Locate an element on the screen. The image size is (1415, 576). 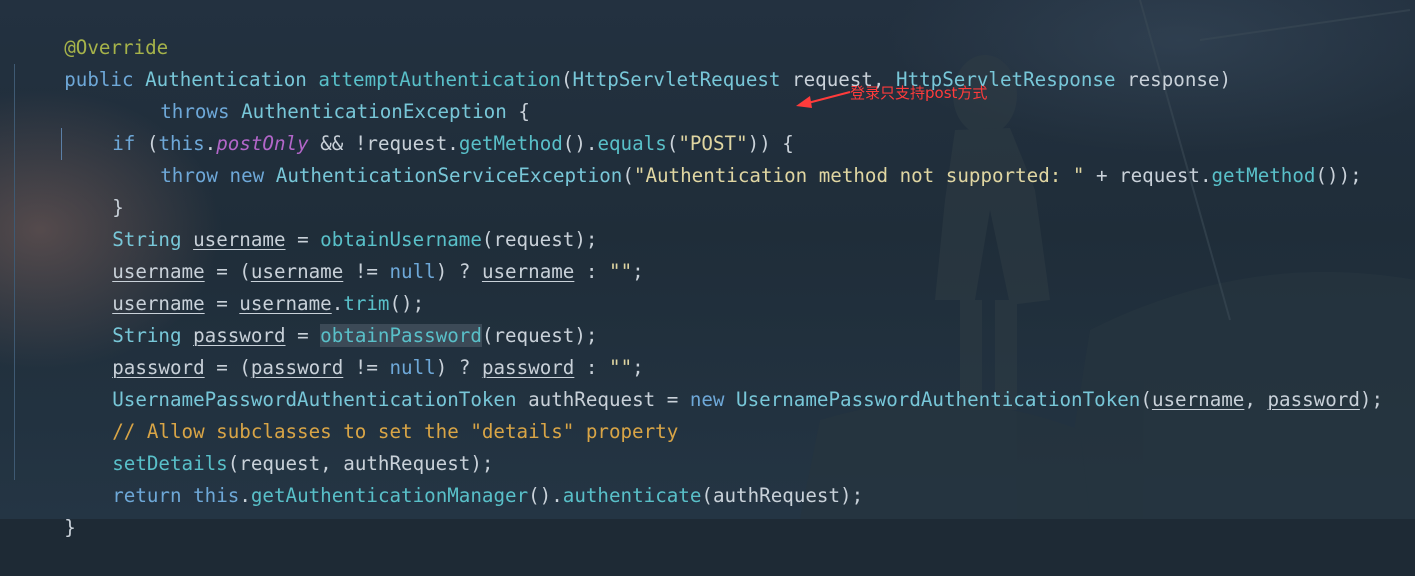
keyword-token: return is located at coordinates (147, 495).